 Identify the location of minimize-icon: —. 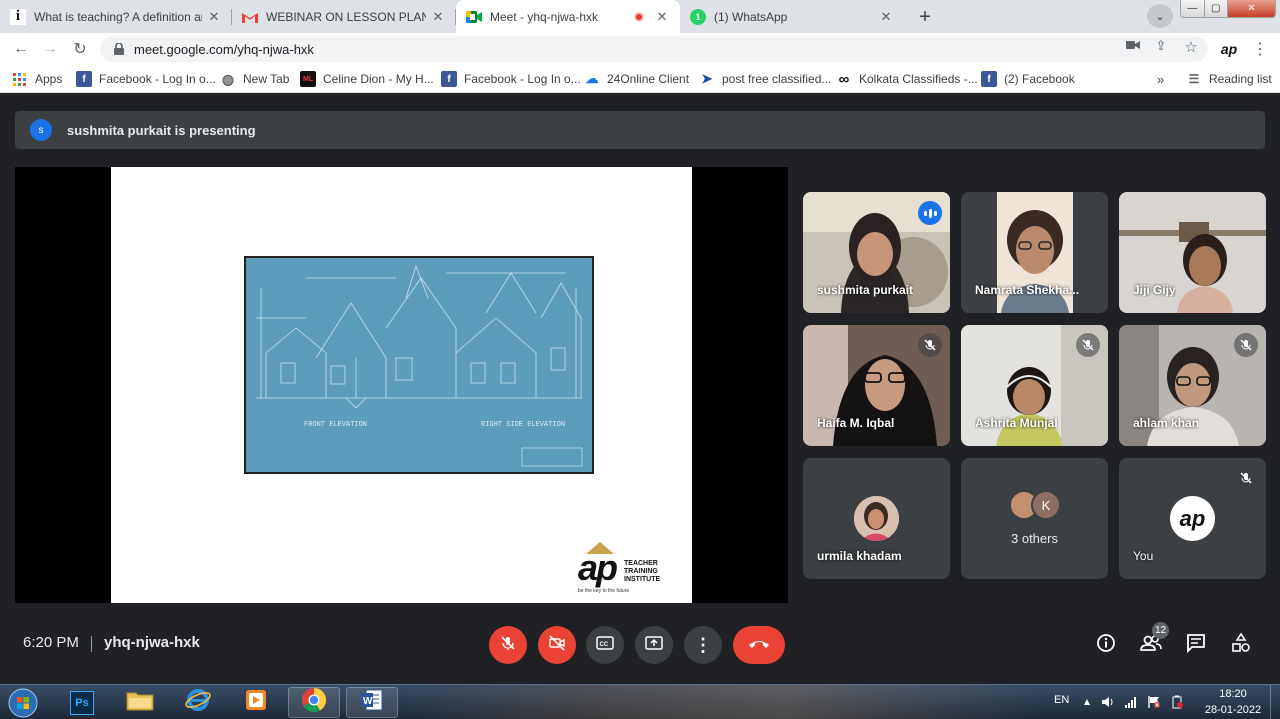
(1193, 8).